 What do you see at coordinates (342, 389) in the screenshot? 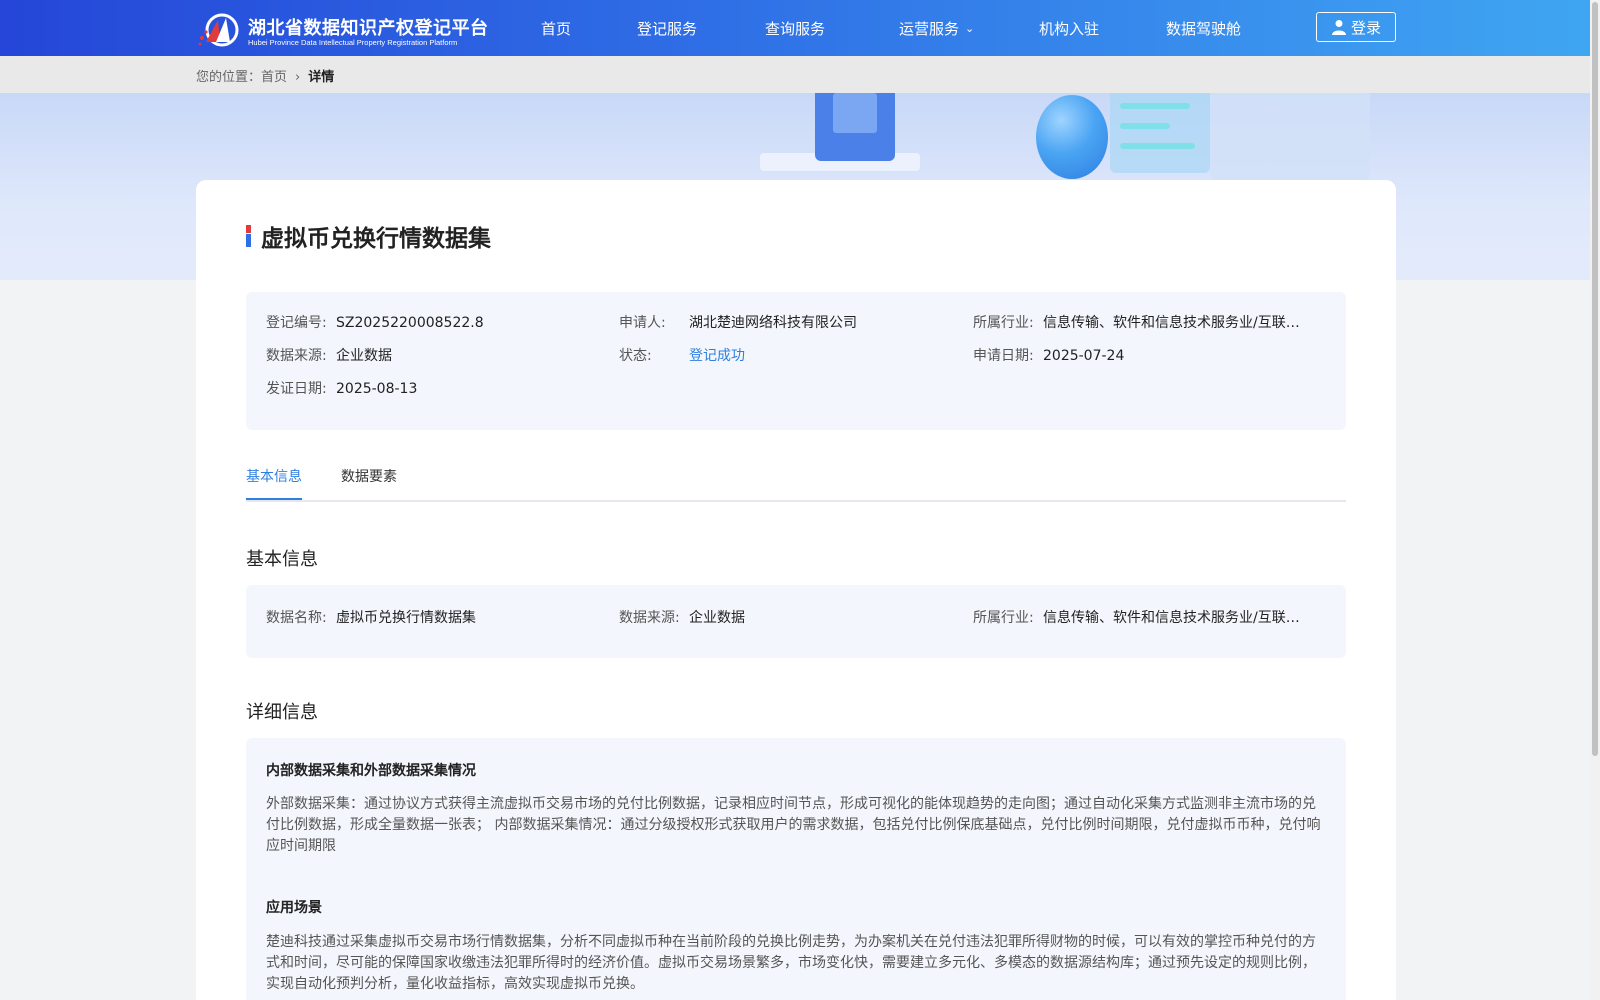
I see `field-issue-date: 发证日期: 2025-08-13` at bounding box center [342, 389].